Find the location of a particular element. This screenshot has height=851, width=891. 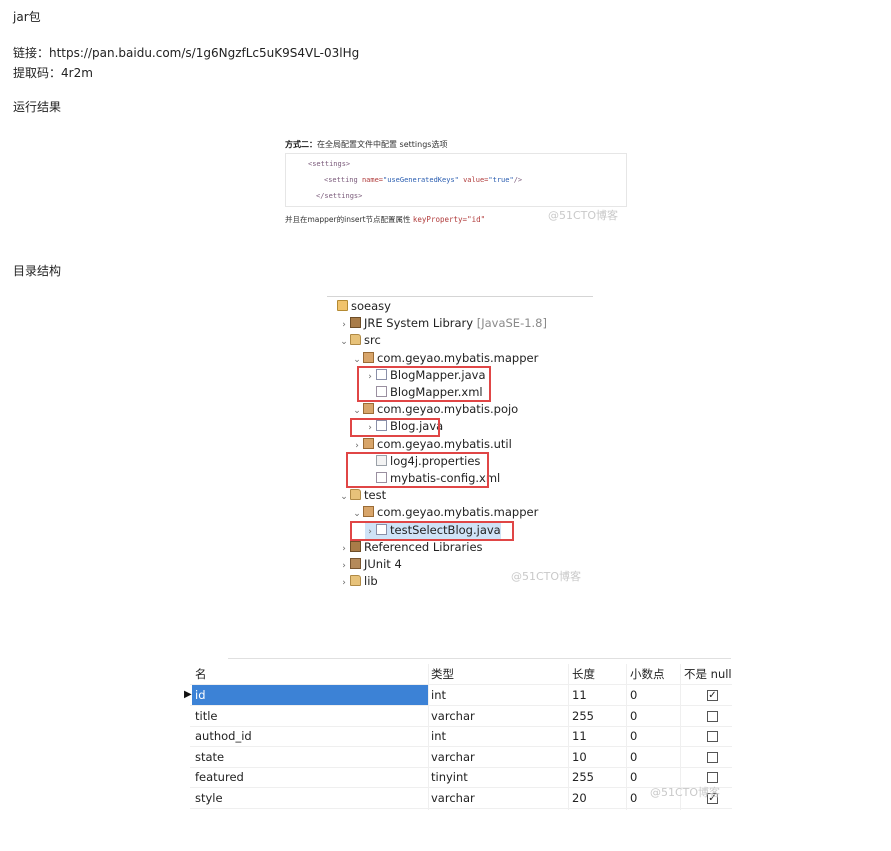

table-cell-name: style is located at coordinates (209, 798).